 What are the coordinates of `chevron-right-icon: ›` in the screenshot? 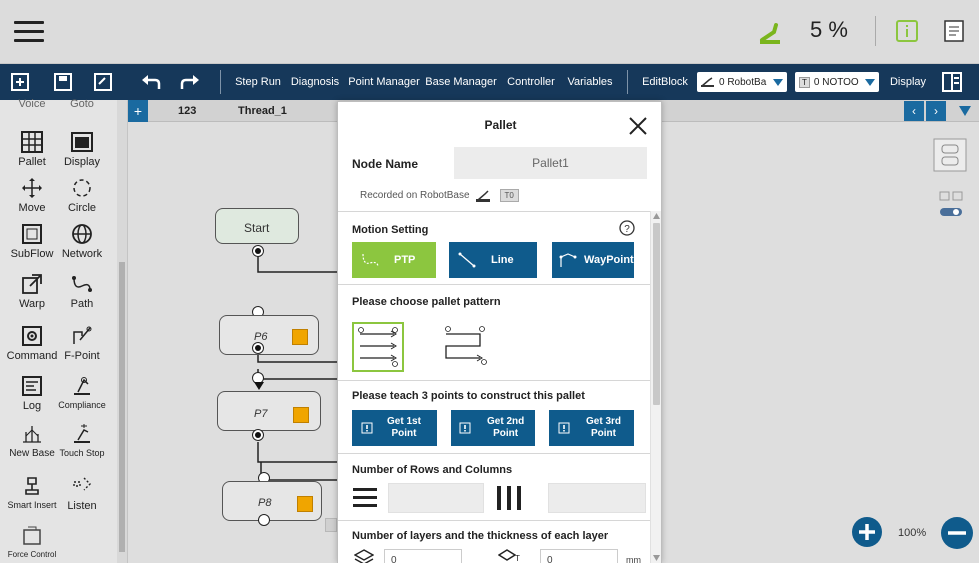 It's located at (936, 111).